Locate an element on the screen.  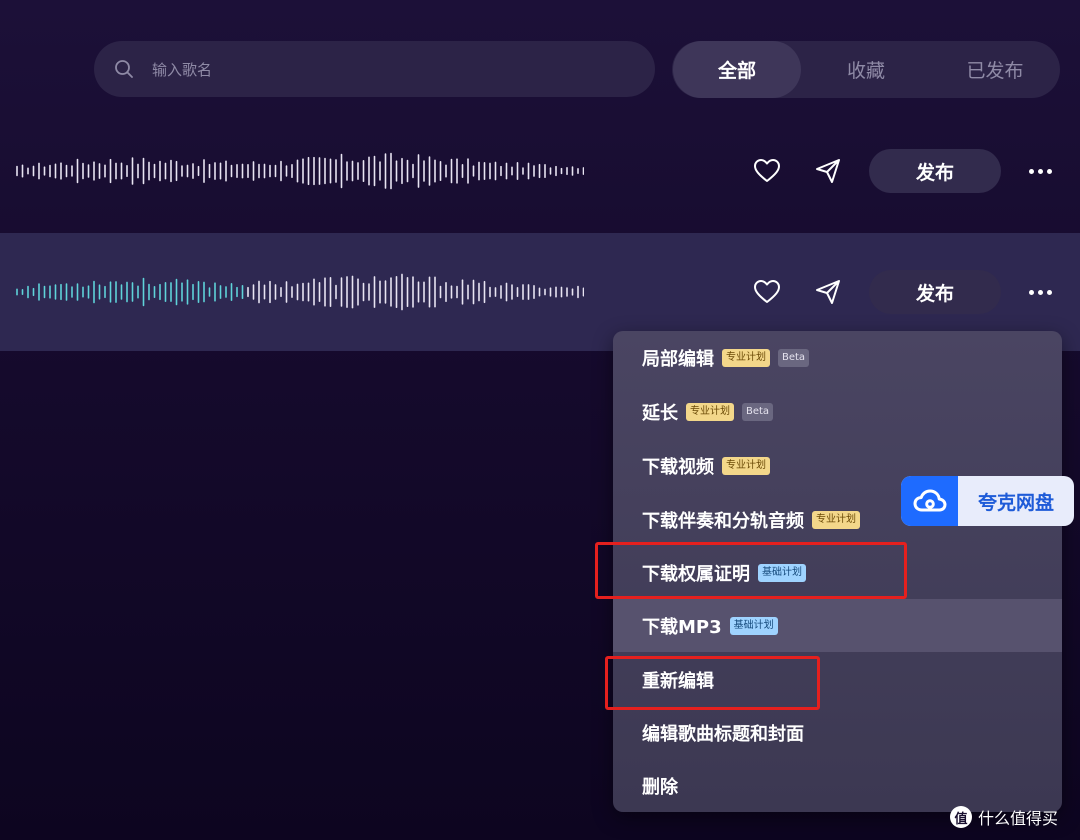
menu-item-edit-title-cover: 编辑歌曲标题和封面 is located at coordinates (837, 732).